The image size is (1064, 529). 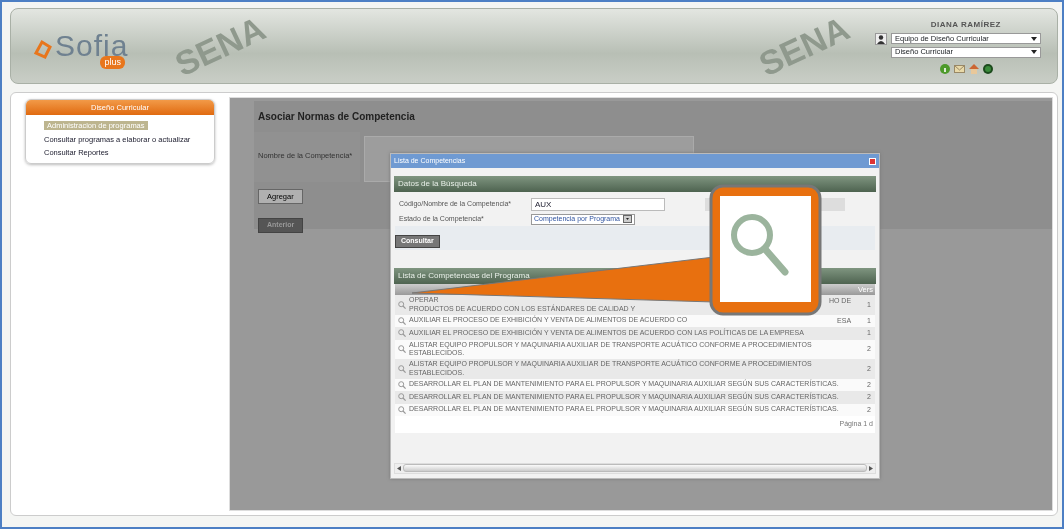 I want to click on globe-icon, so click(x=988, y=68).